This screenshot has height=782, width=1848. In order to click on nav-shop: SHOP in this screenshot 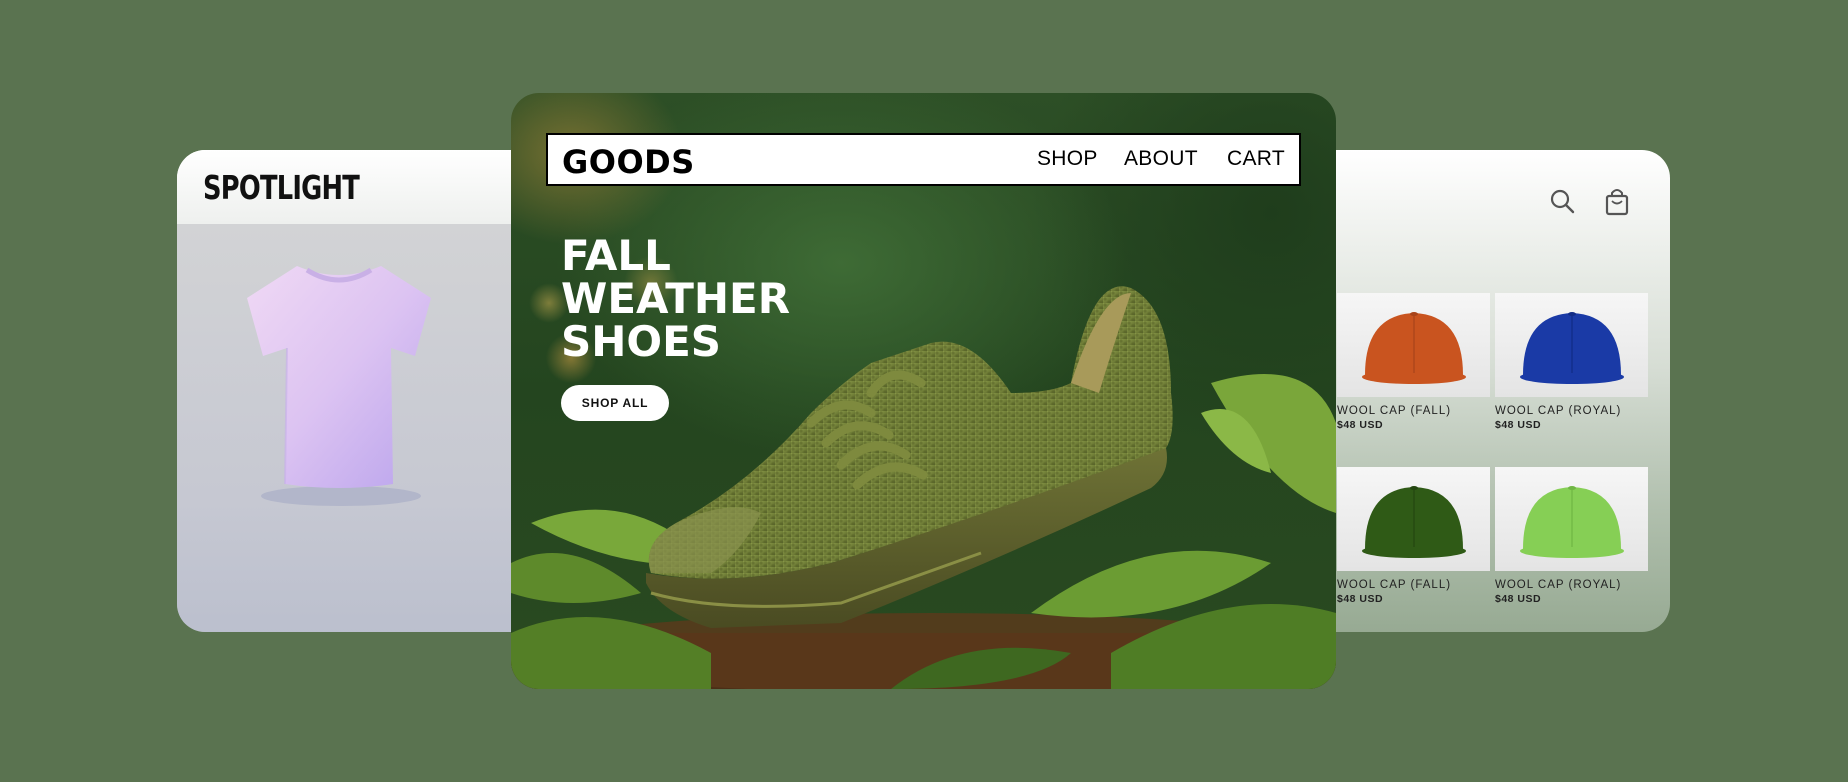, I will do `click(1067, 159)`.